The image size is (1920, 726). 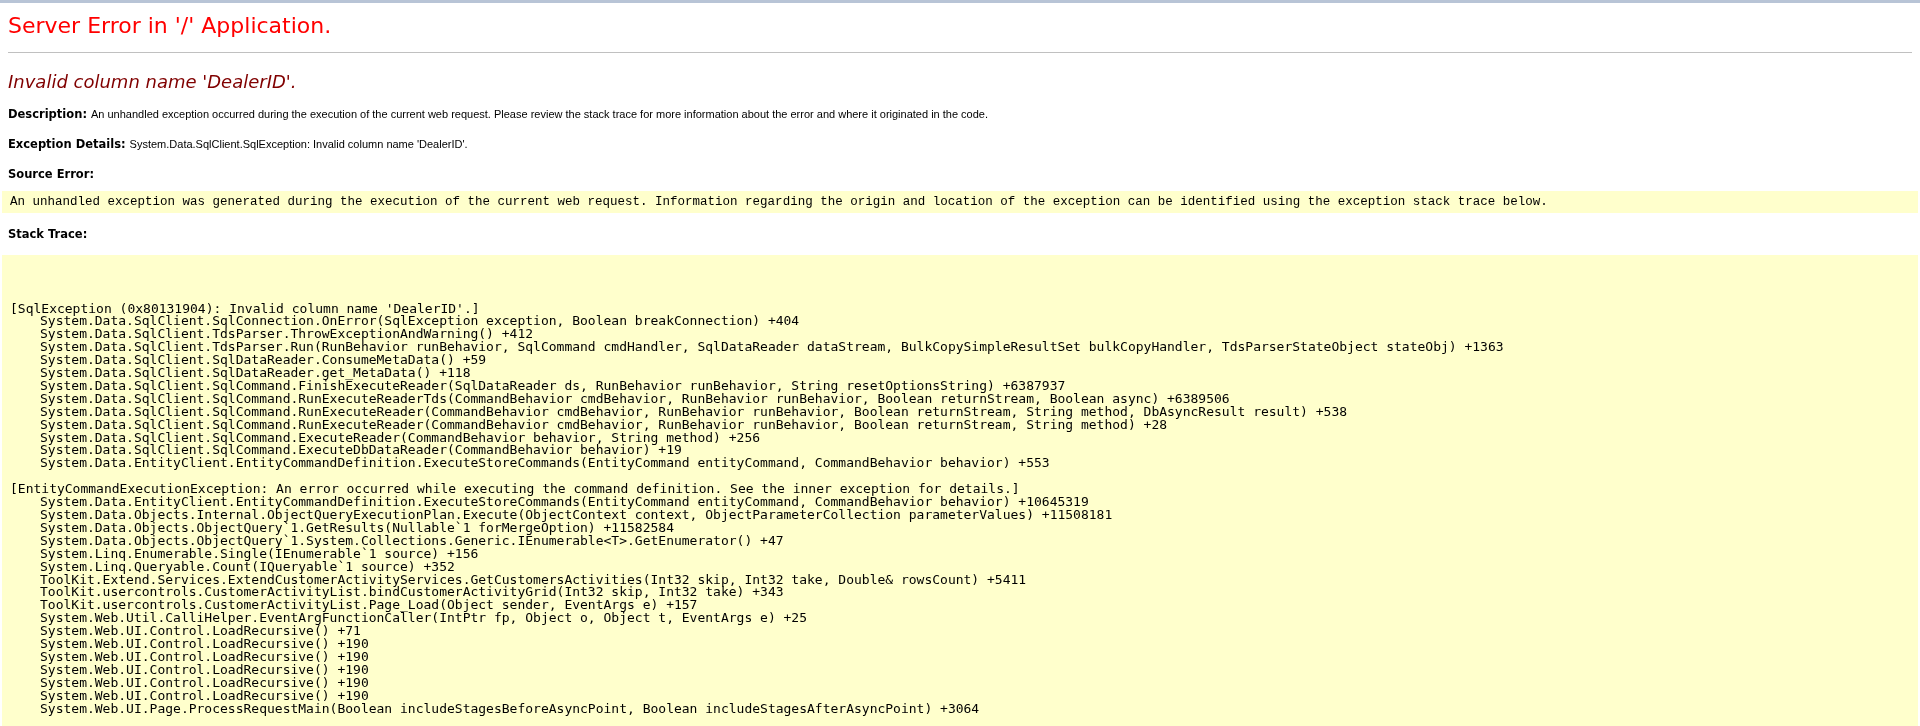 What do you see at coordinates (298, 145) in the screenshot?
I see `field-text: System.Data.SqlClient.SqlException: Invalid column name 'DealerID'.` at bounding box center [298, 145].